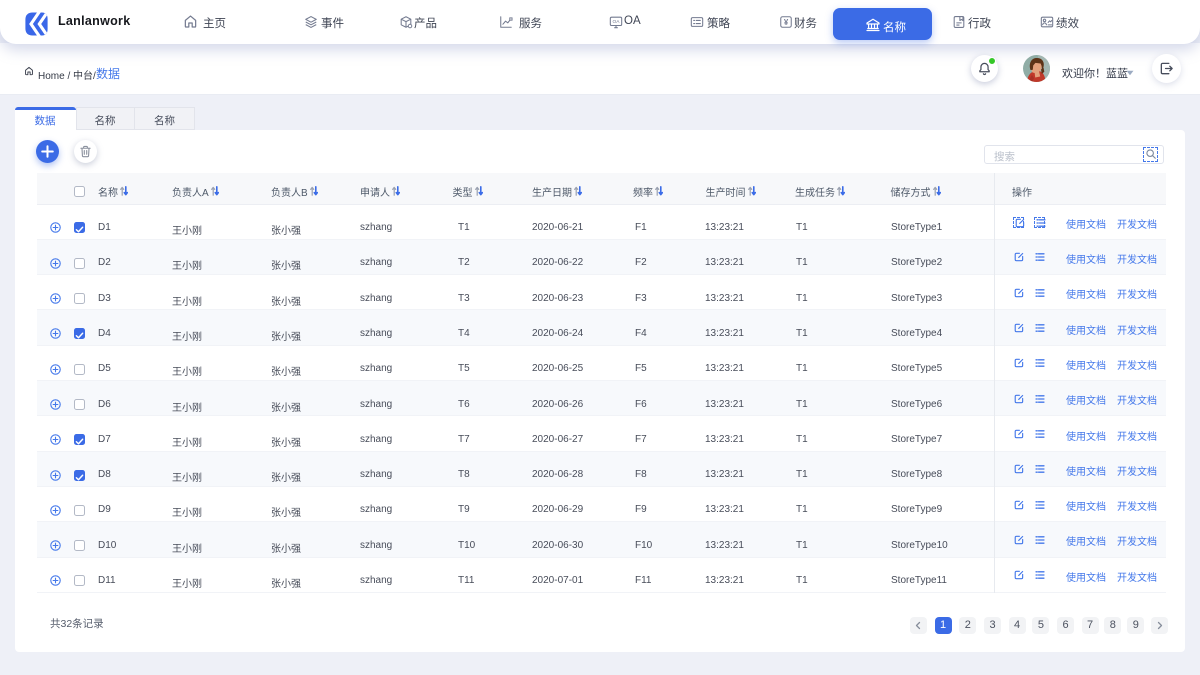  Describe the element at coordinates (617, 22) in the screenshot. I see `svg-text: OA` at that location.